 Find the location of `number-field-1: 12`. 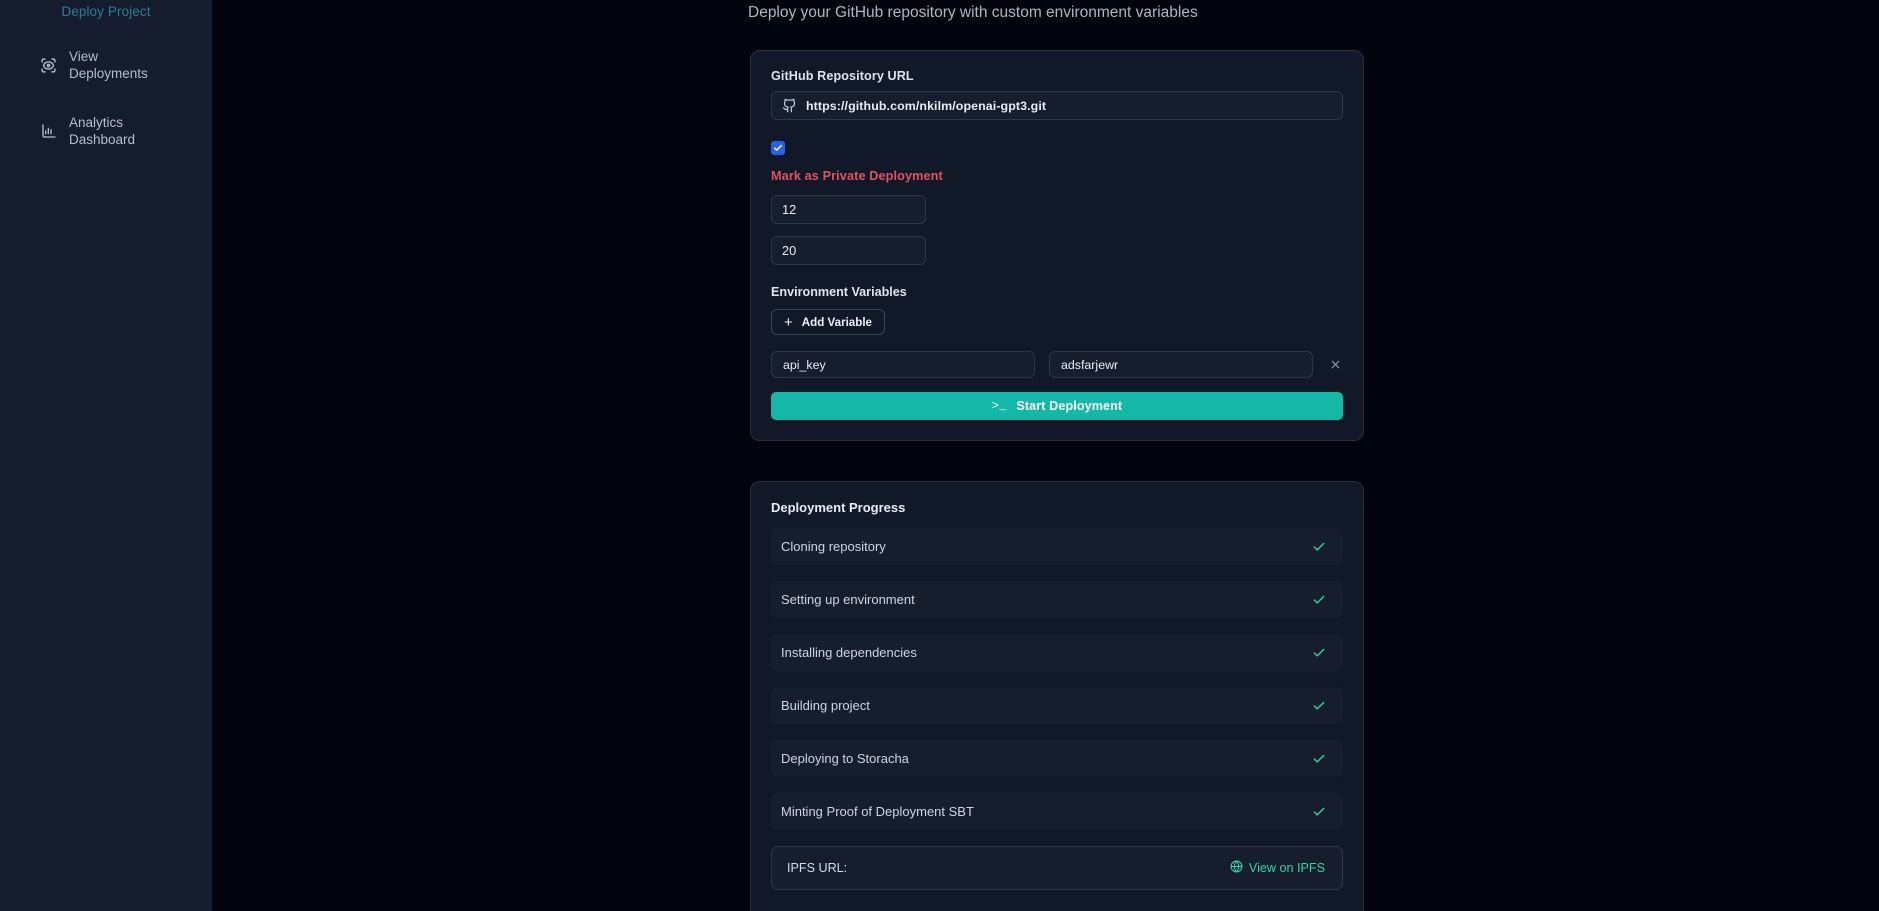

number-field-1: 12 is located at coordinates (848, 209).